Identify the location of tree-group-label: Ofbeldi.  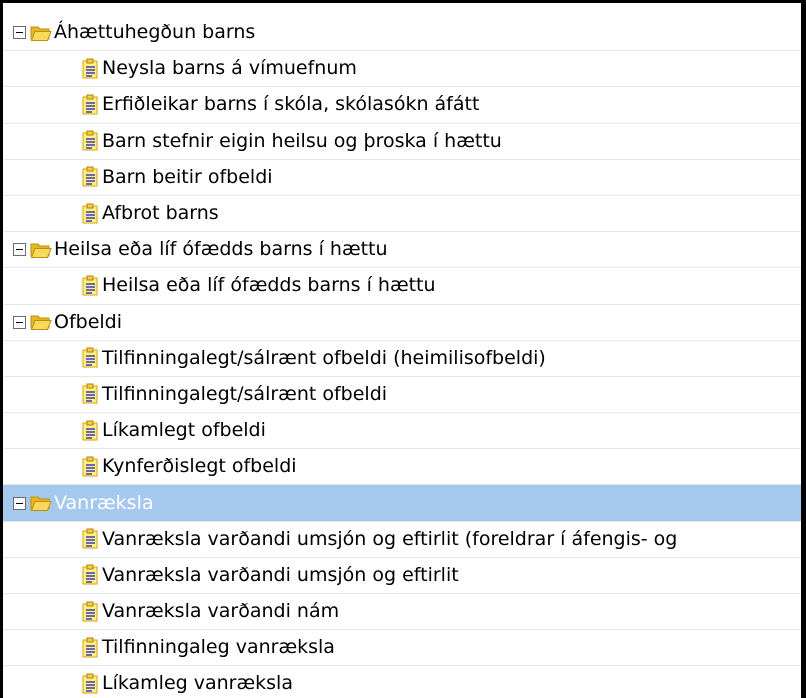
(88, 321).